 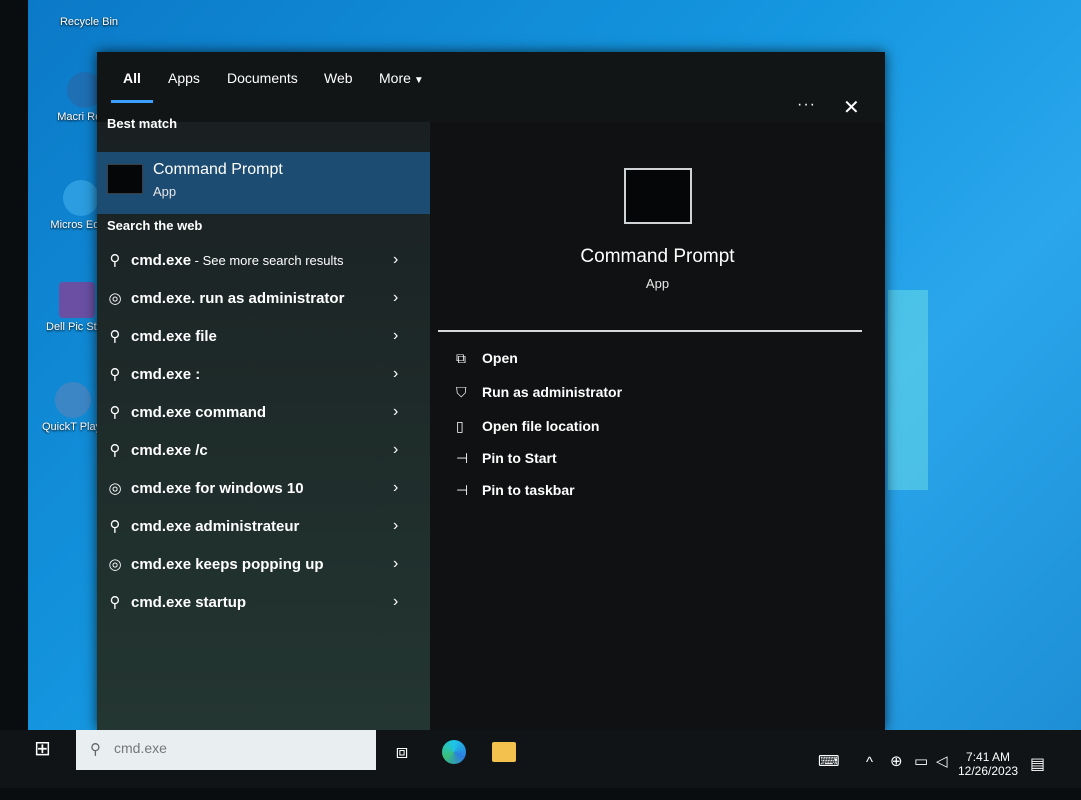 I want to click on web-result-item: ⚲ cmd.exe command ›, so click(x=263, y=413).